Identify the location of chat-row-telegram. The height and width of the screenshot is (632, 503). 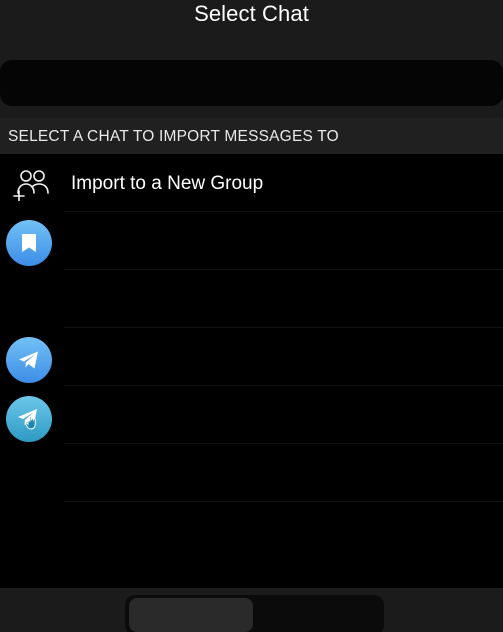
(251, 357).